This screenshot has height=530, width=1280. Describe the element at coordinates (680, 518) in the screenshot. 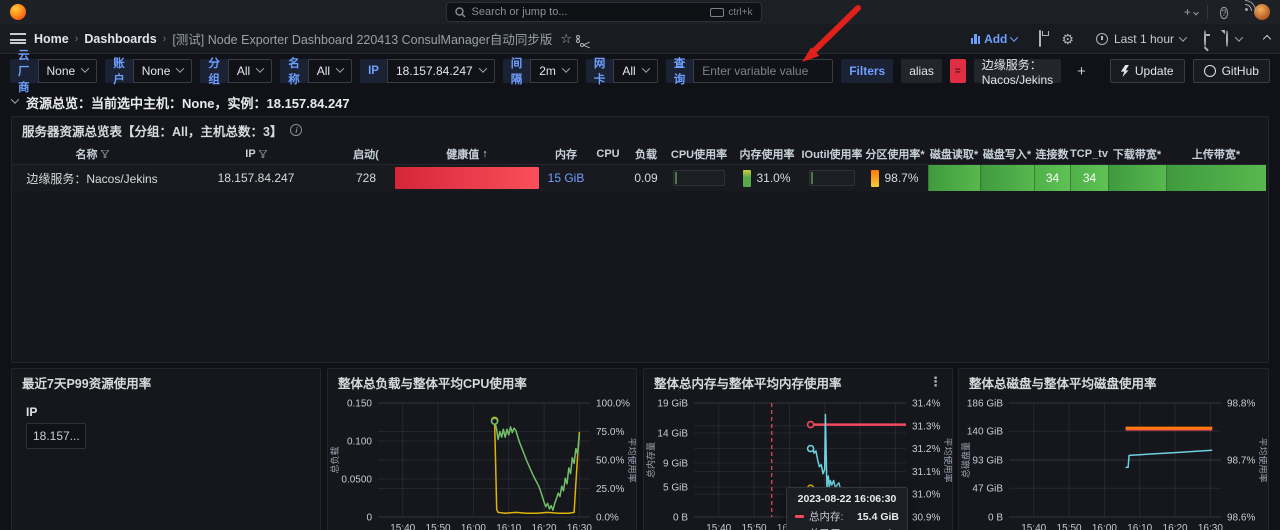

I see `svg-text: 0 B` at that location.